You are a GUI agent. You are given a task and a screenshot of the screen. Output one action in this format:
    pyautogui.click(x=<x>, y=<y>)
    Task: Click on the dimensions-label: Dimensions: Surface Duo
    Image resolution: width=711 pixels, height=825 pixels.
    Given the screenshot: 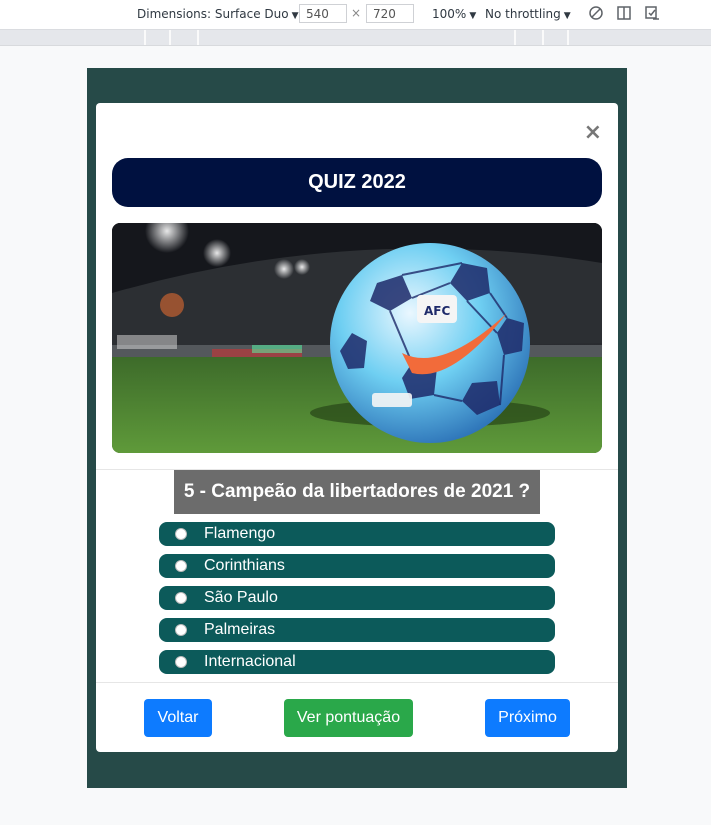 What is the action you would take?
    pyautogui.click(x=213, y=14)
    